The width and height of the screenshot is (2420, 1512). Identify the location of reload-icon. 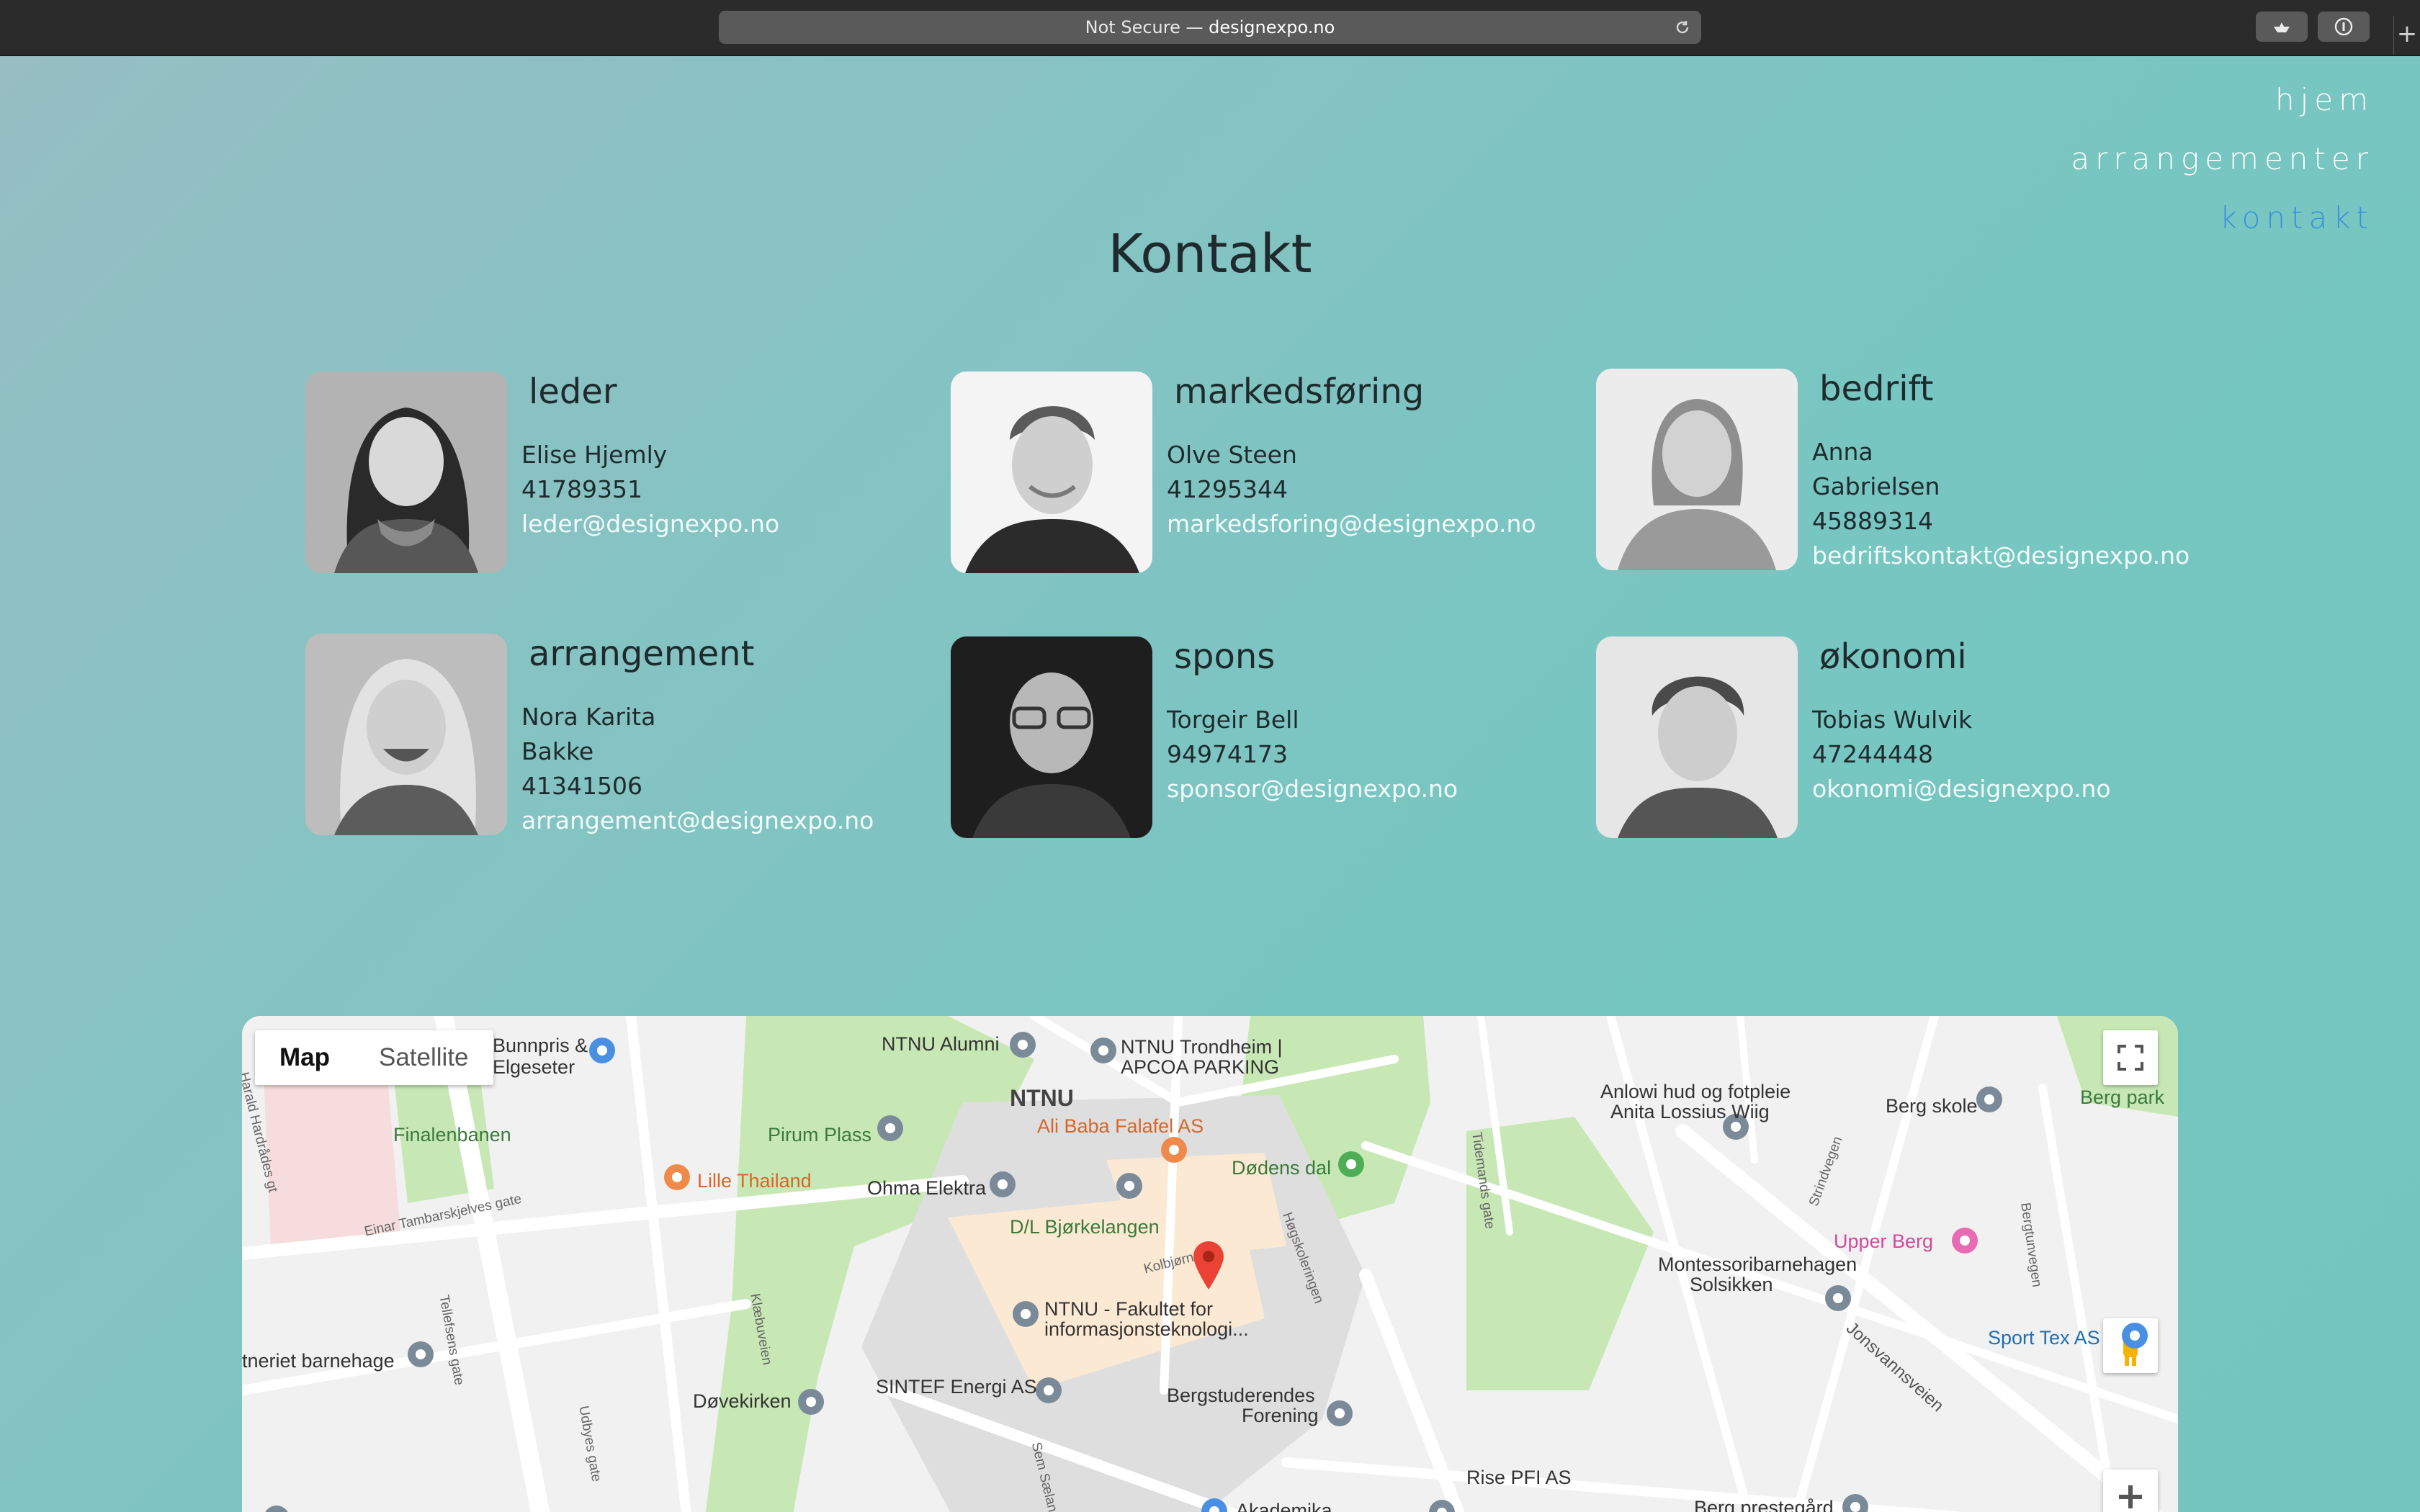
(1683, 27).